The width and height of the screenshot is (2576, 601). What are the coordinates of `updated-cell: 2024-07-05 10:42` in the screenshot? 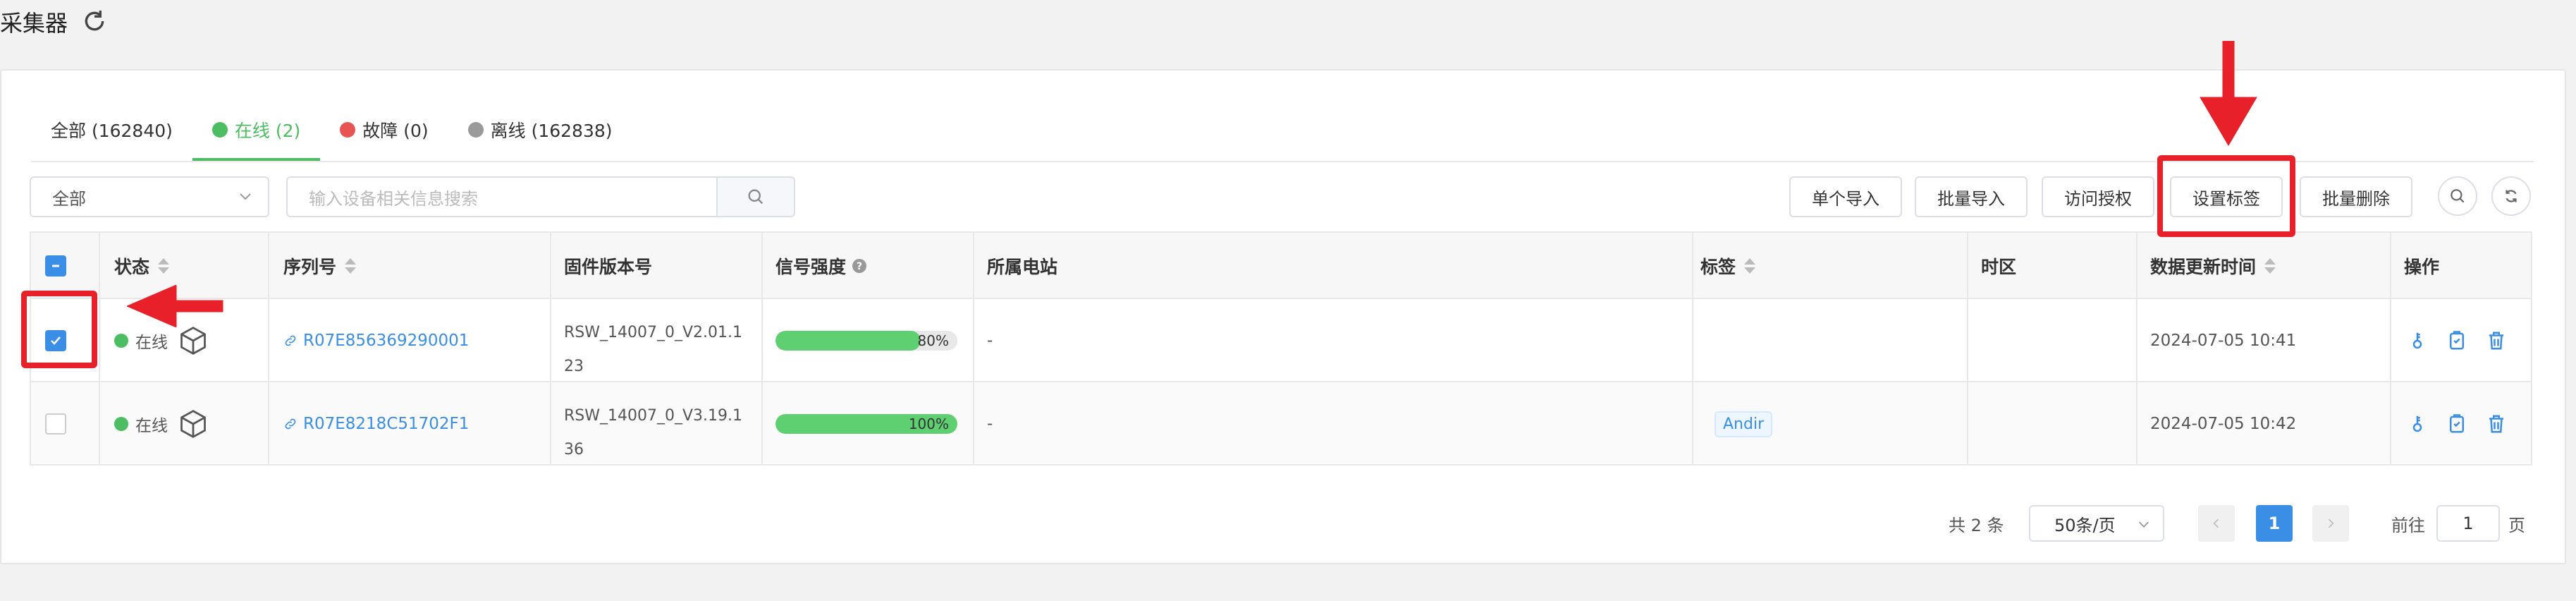 It's located at (2223, 424).